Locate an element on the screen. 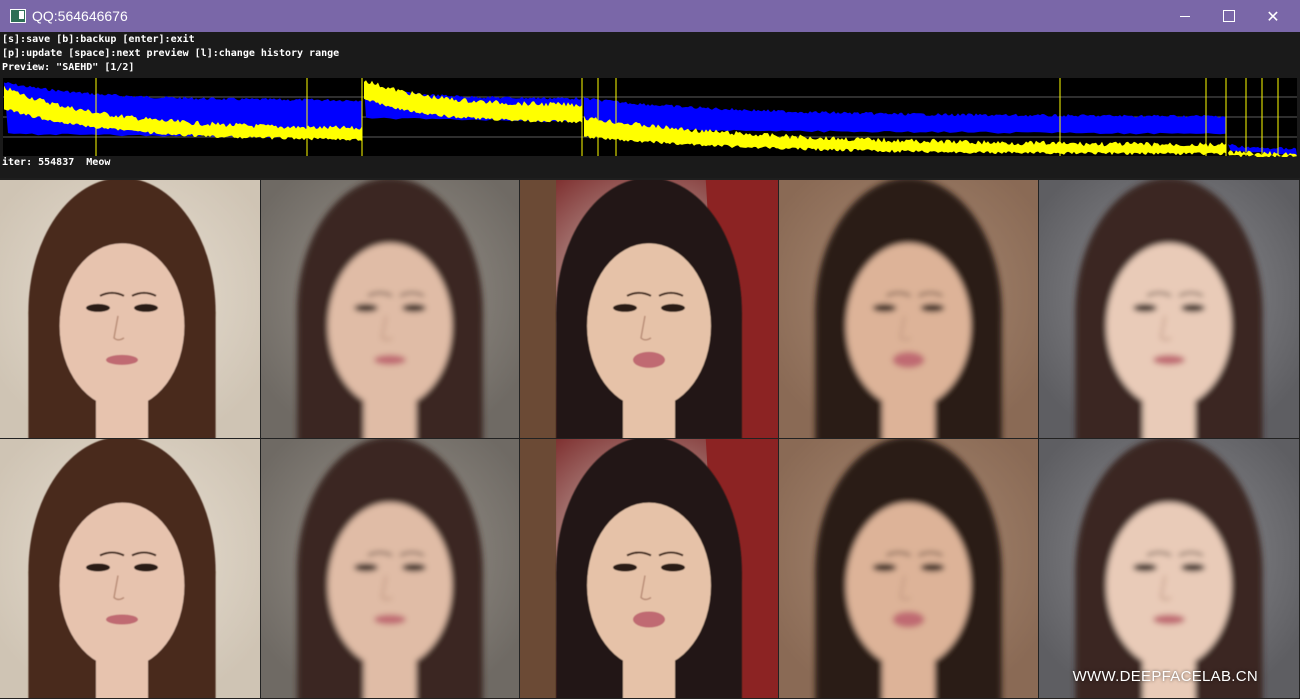  title-bar: QQ:564646676 ✕ is located at coordinates (650, 16).